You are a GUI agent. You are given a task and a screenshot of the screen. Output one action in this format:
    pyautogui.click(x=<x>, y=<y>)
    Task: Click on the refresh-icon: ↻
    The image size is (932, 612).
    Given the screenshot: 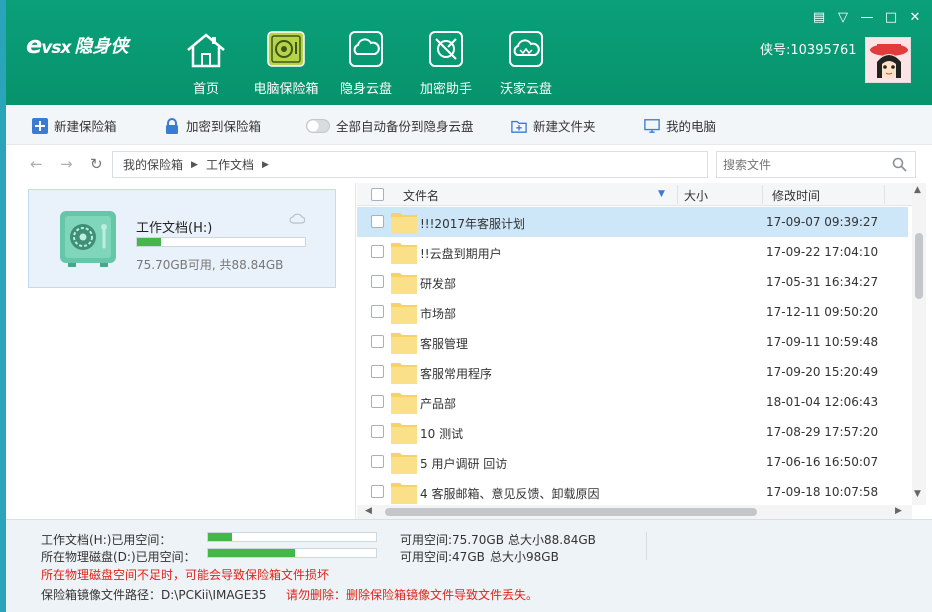 What is the action you would take?
    pyautogui.click(x=96, y=164)
    